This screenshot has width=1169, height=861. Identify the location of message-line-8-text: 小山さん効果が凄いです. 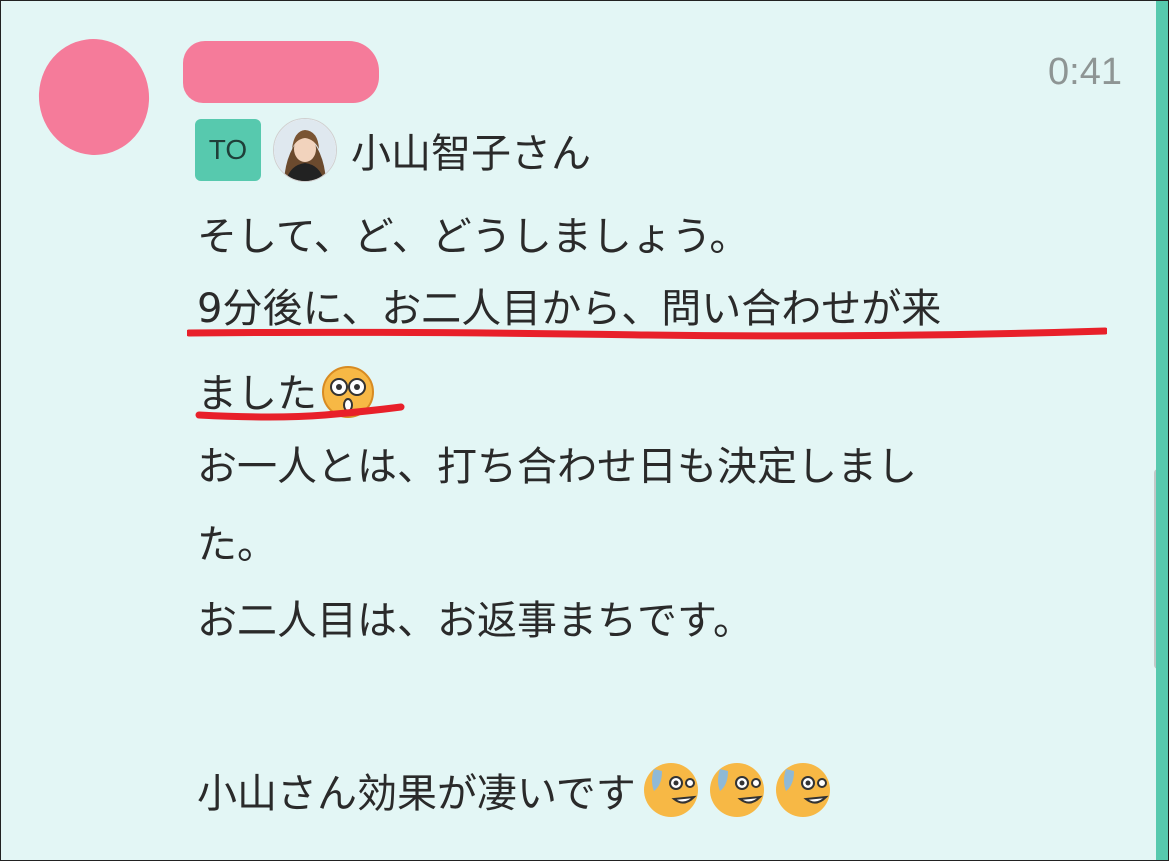
(416, 794).